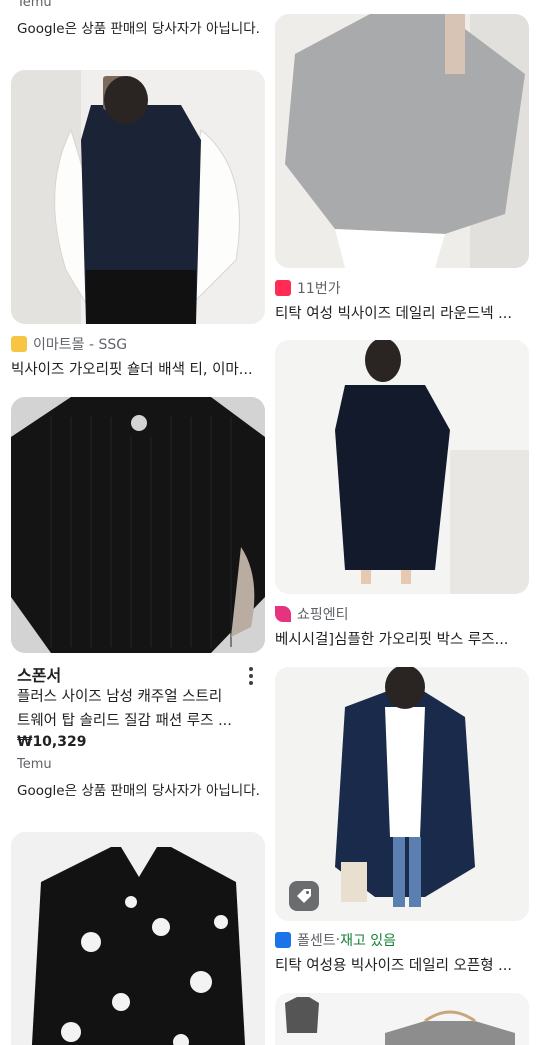 This screenshot has height=1045, width=540. Describe the element at coordinates (283, 614) in the screenshot. I see `shoppingnt-logo-icon` at that location.